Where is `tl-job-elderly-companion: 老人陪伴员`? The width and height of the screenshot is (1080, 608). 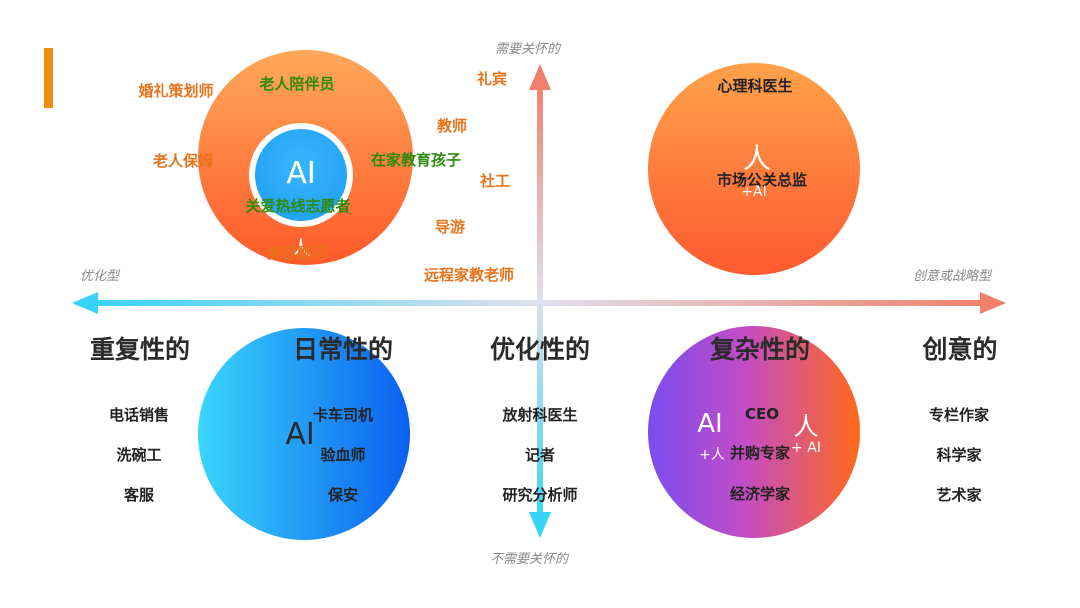 tl-job-elderly-companion: 老人陪伴员 is located at coordinates (297, 84).